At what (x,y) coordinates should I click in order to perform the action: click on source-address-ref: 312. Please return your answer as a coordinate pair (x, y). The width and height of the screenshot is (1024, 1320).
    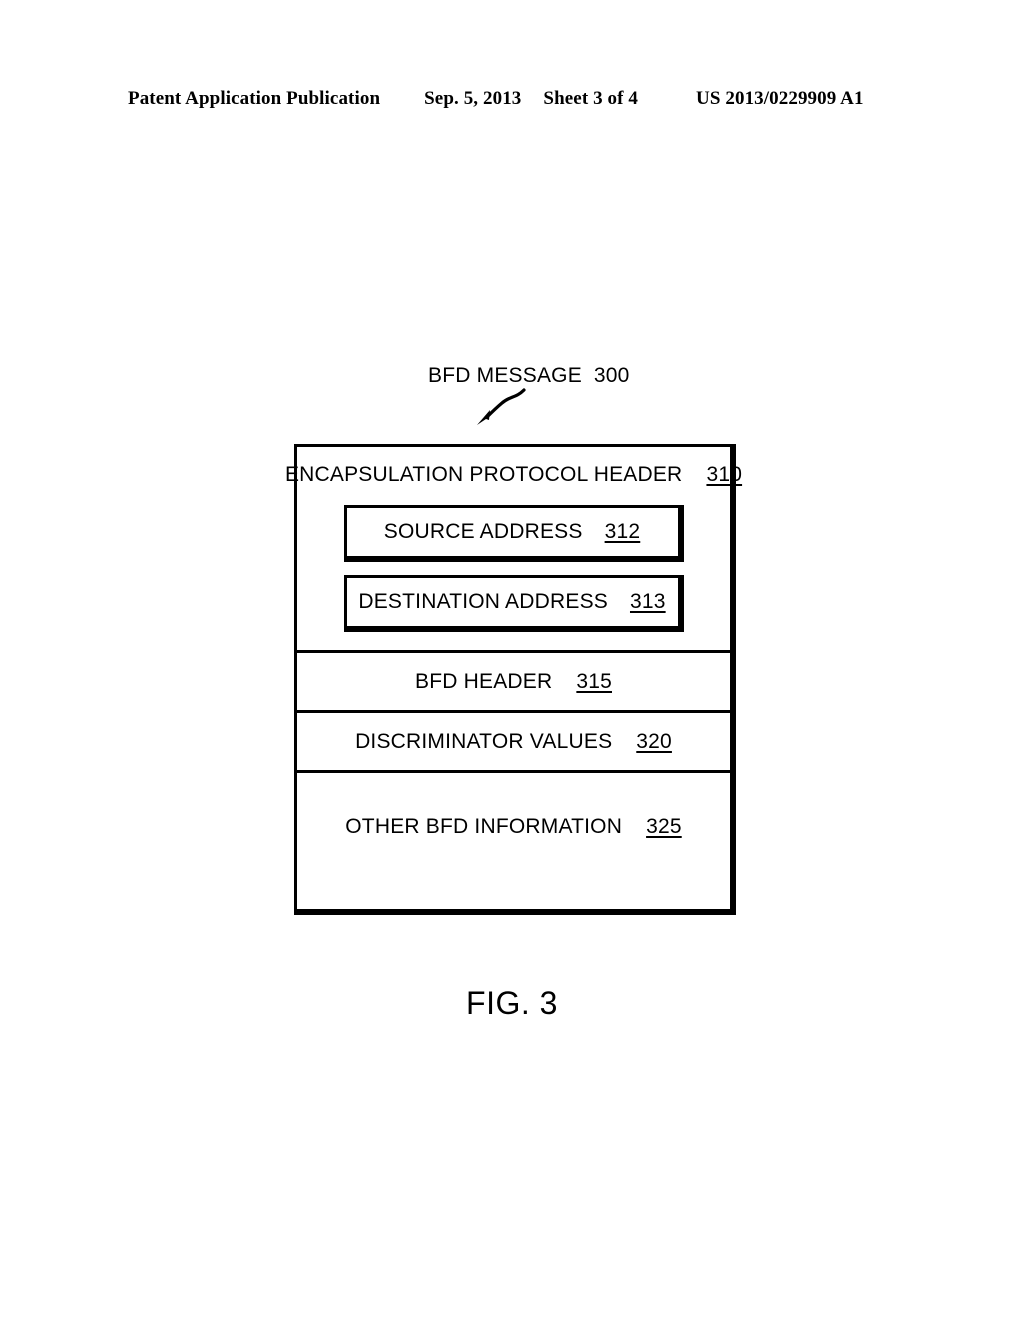
    Looking at the image, I should click on (622, 531).